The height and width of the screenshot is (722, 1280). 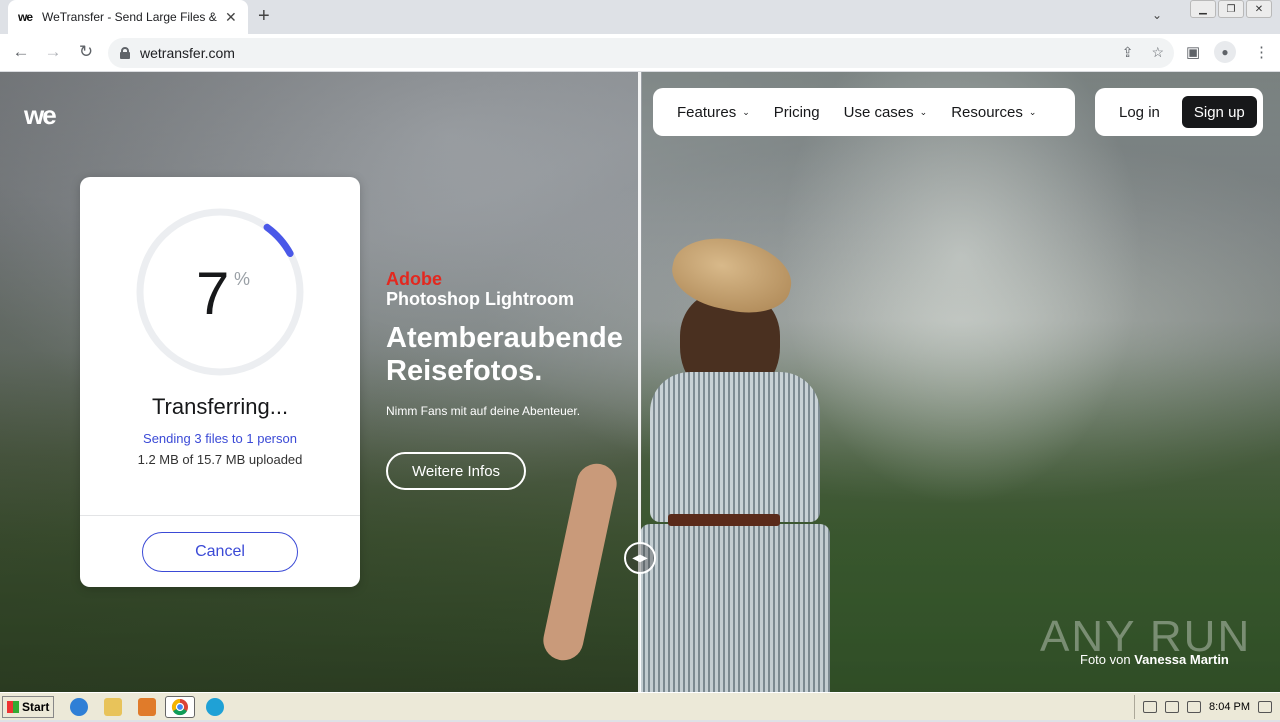 I want to click on network-icon, so click(x=1172, y=707).